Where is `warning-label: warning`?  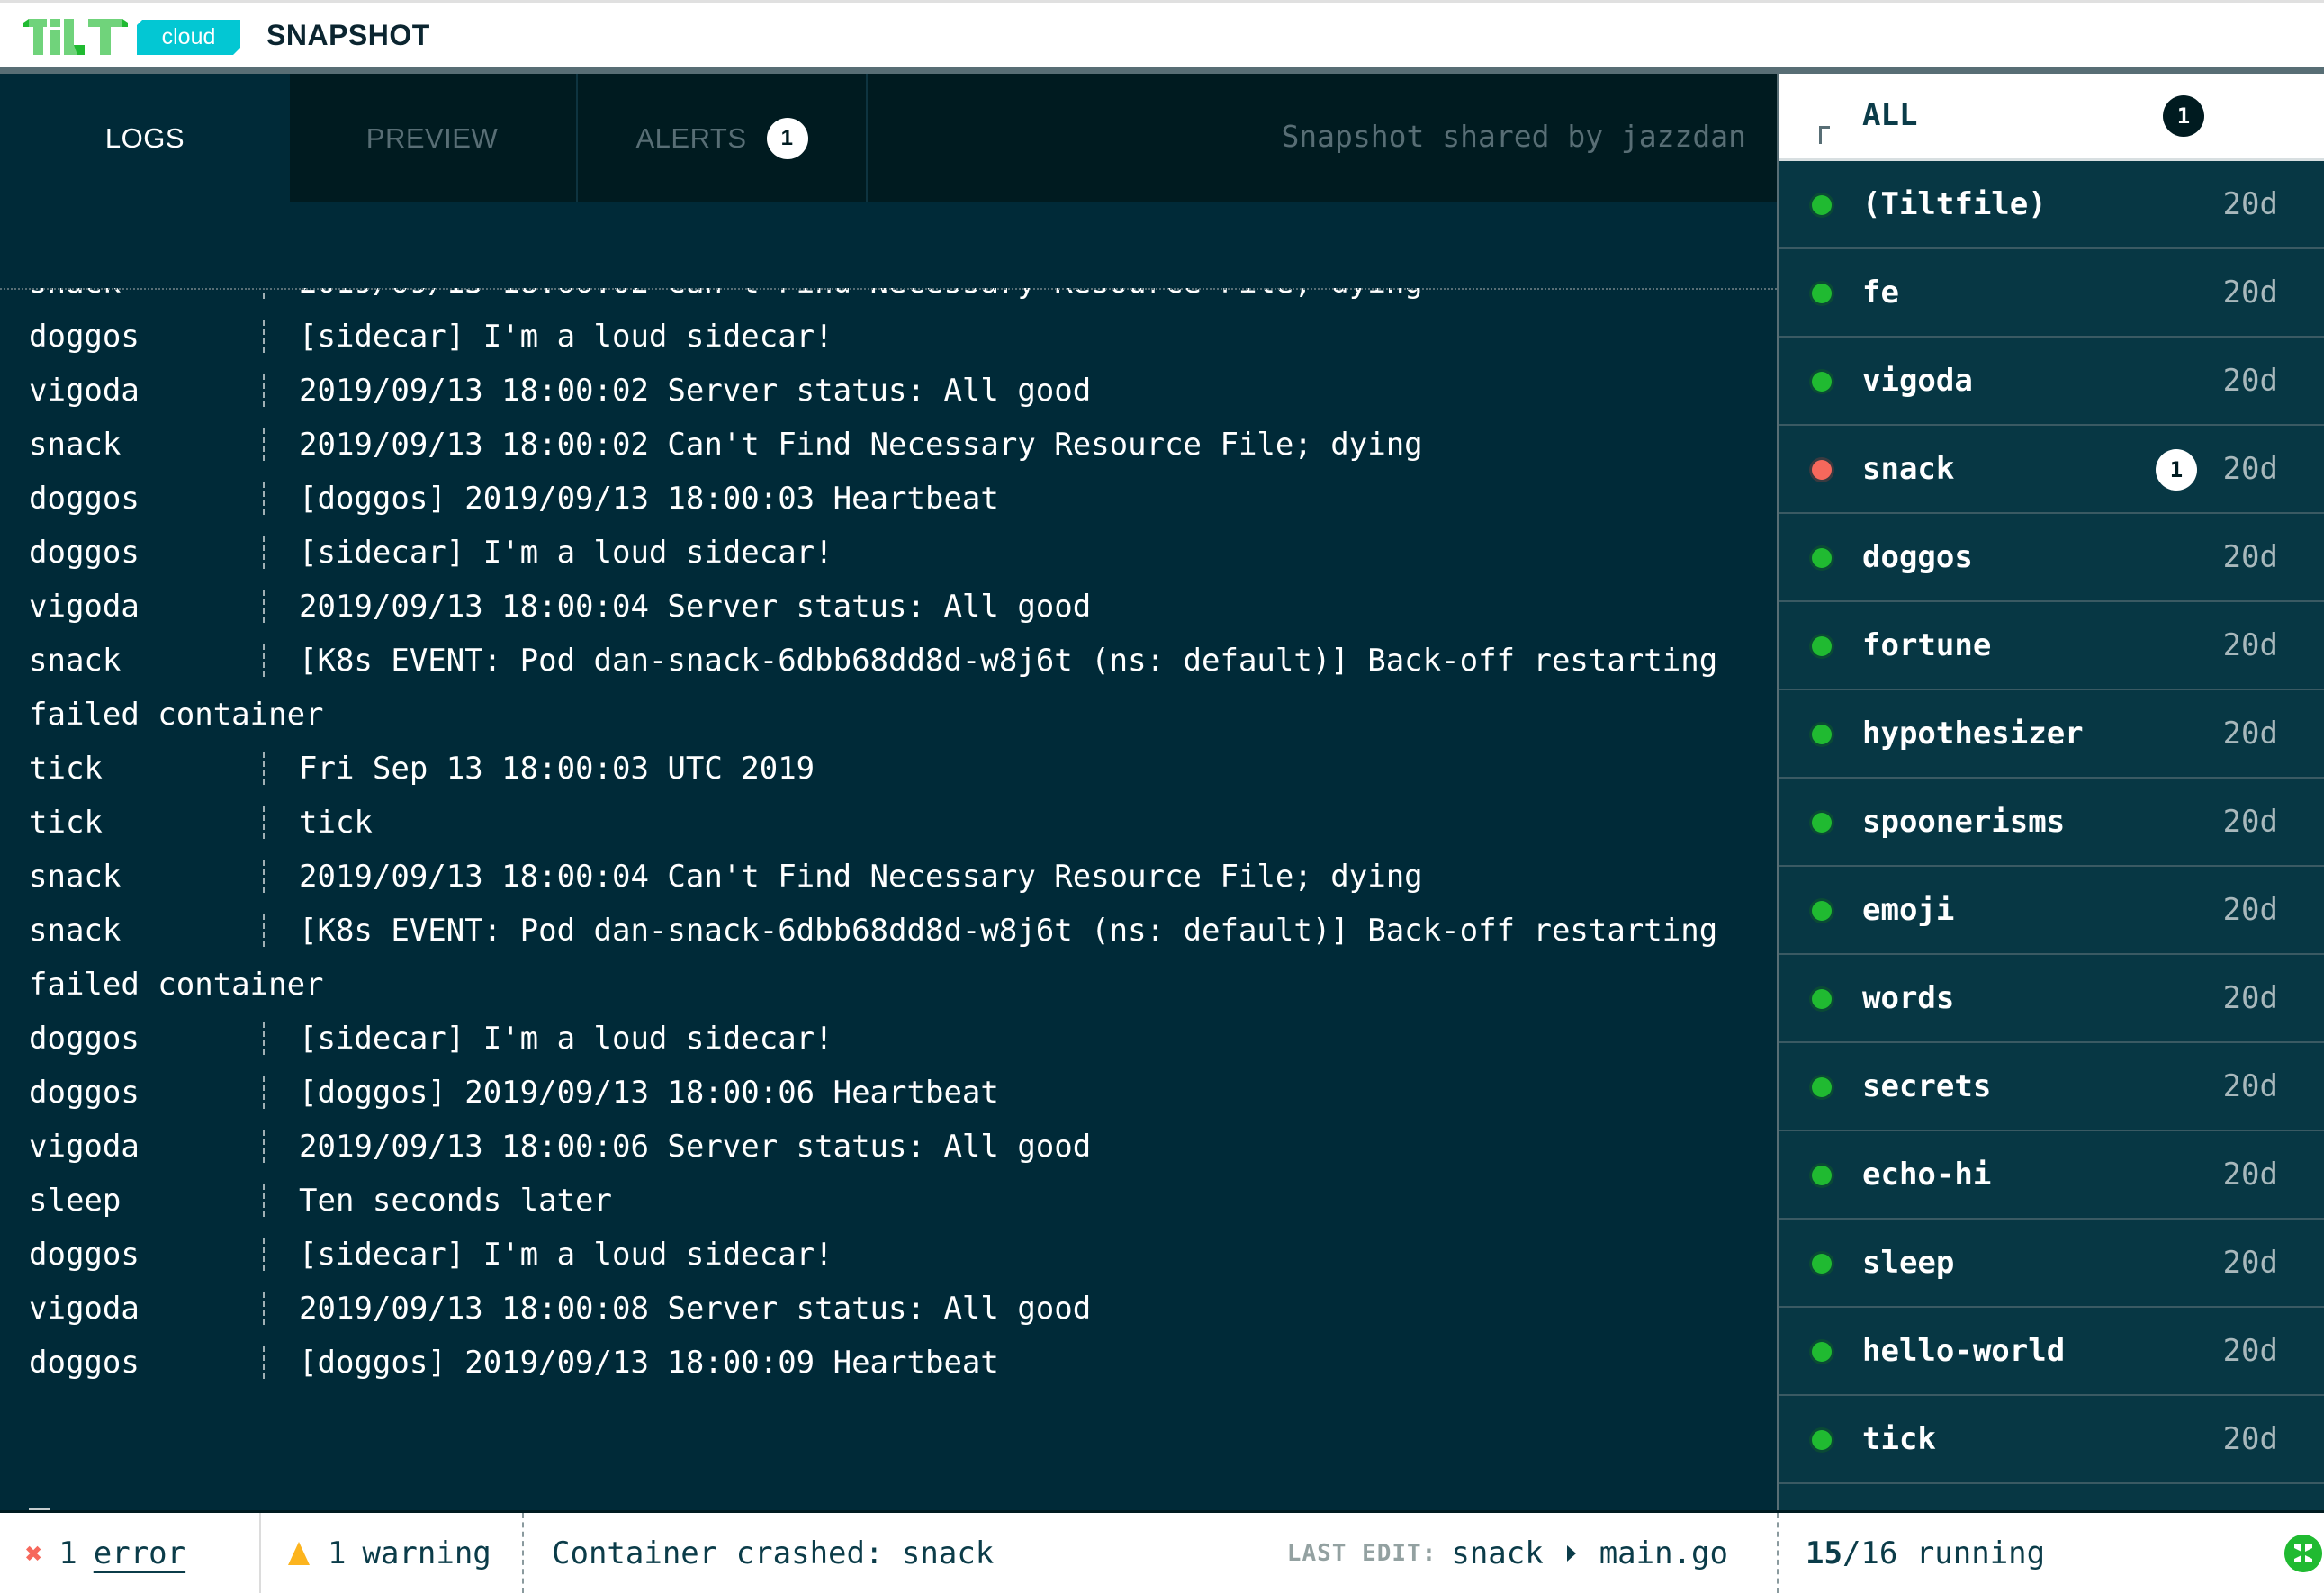 warning-label: warning is located at coordinates (426, 1552).